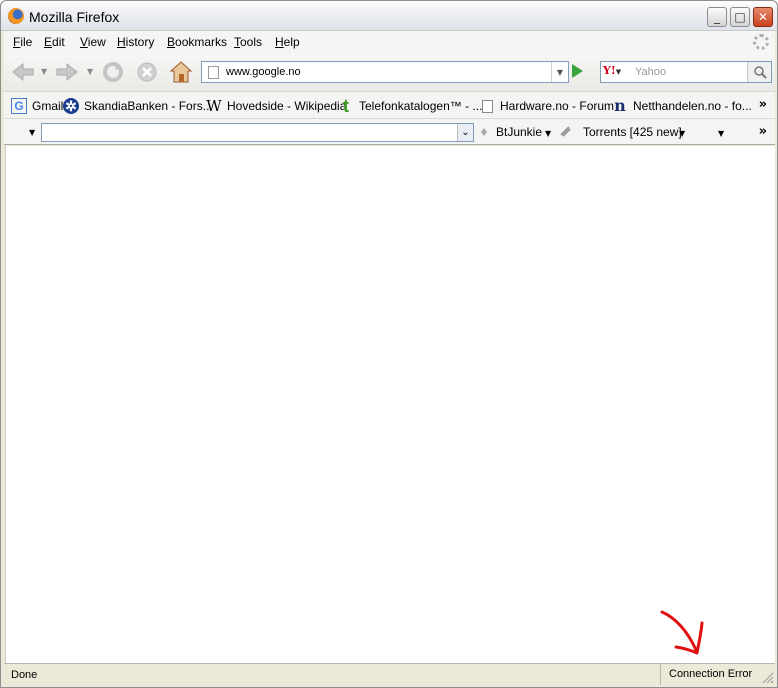 This screenshot has width=778, height=688. I want to click on window-title: Mozilla Firefox, so click(74, 17).